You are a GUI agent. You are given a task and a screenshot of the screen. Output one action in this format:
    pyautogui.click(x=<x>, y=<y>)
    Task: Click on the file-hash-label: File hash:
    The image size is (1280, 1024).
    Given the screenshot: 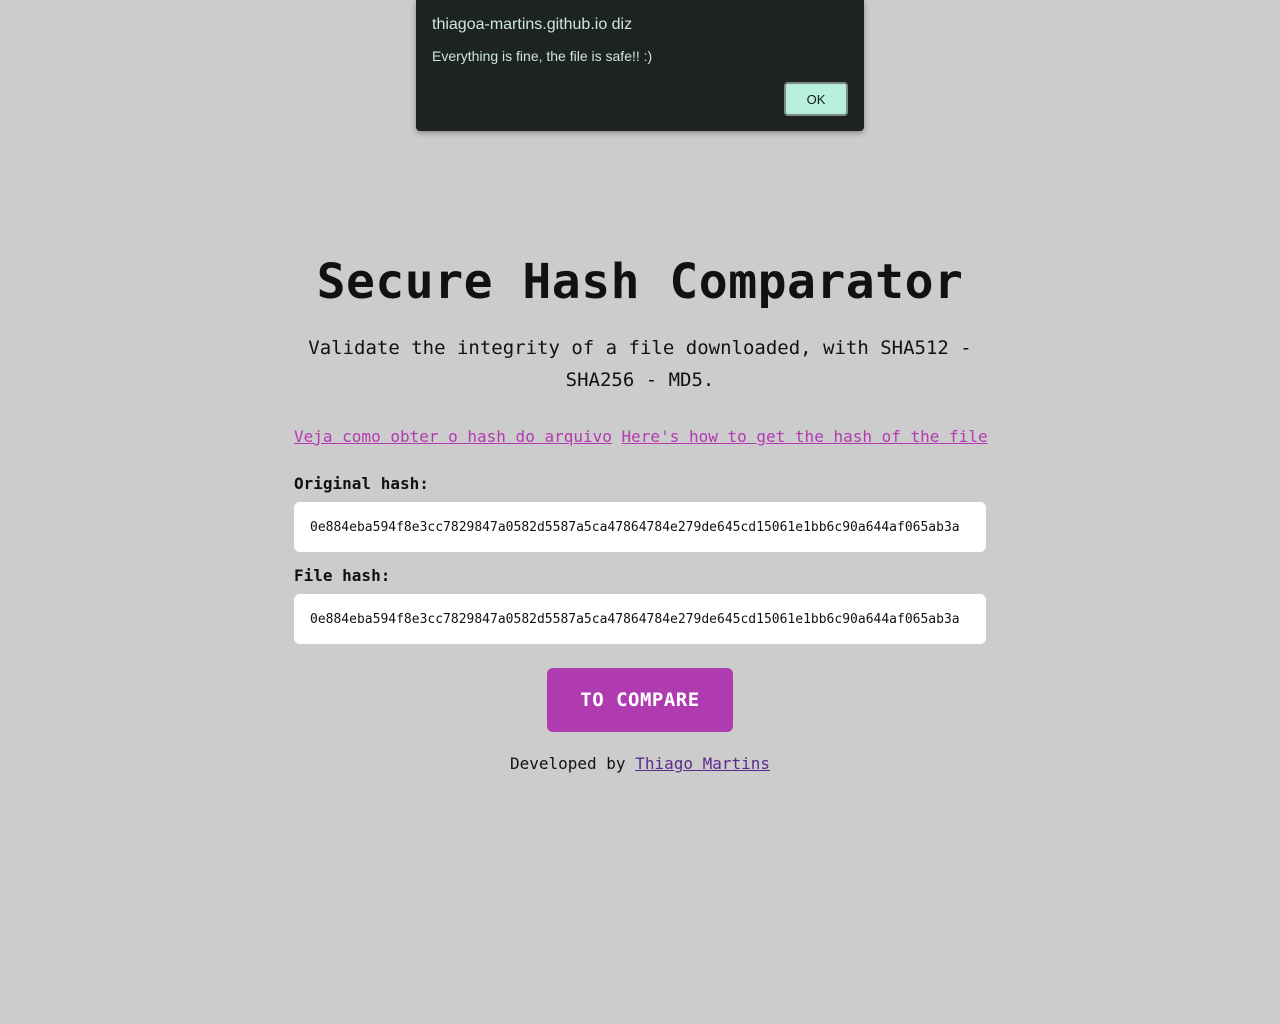 What is the action you would take?
    pyautogui.click(x=342, y=575)
    